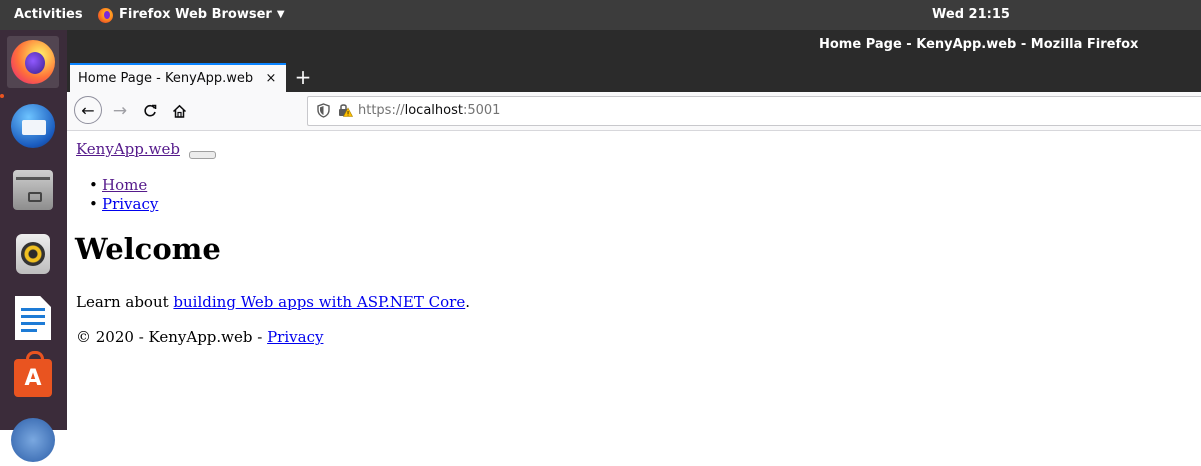 The width and height of the screenshot is (1201, 466). I want to click on tab-home-page: Home Page - KenyApp.web ×, so click(178, 77).